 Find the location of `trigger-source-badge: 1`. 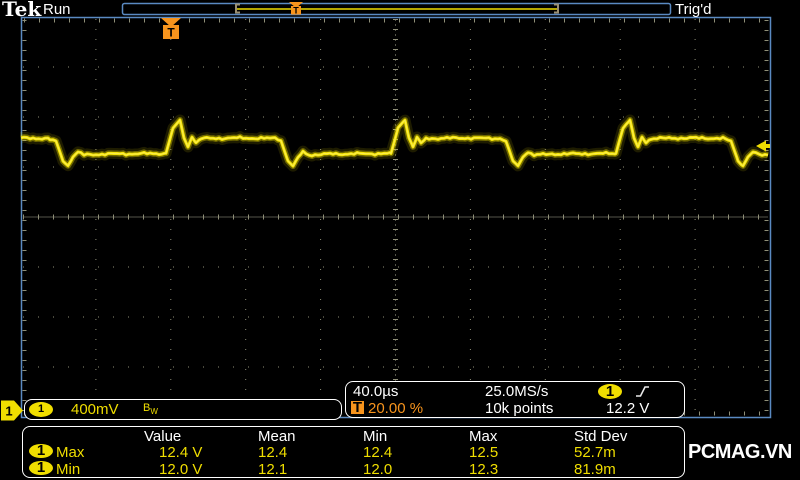

trigger-source-badge: 1 is located at coordinates (610, 391).